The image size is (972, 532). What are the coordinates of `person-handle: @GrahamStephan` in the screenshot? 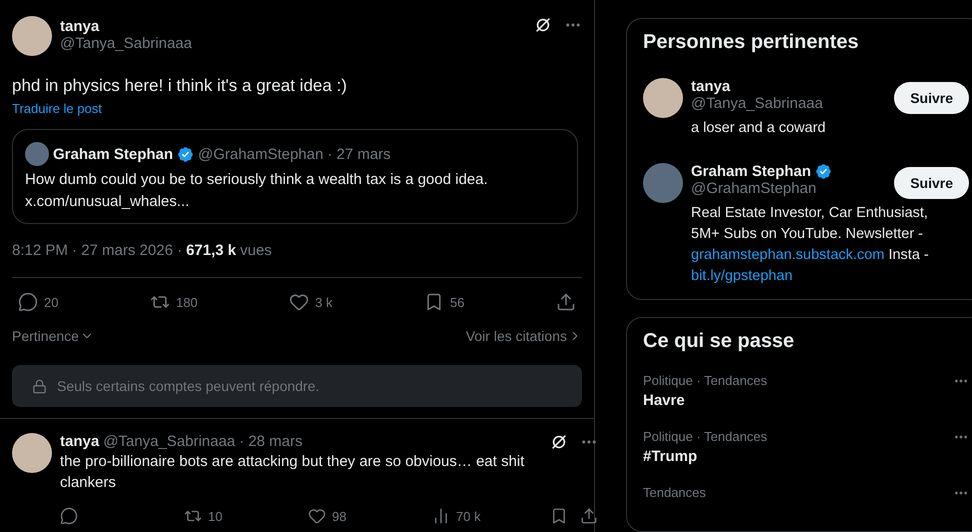 It's located at (753, 188).